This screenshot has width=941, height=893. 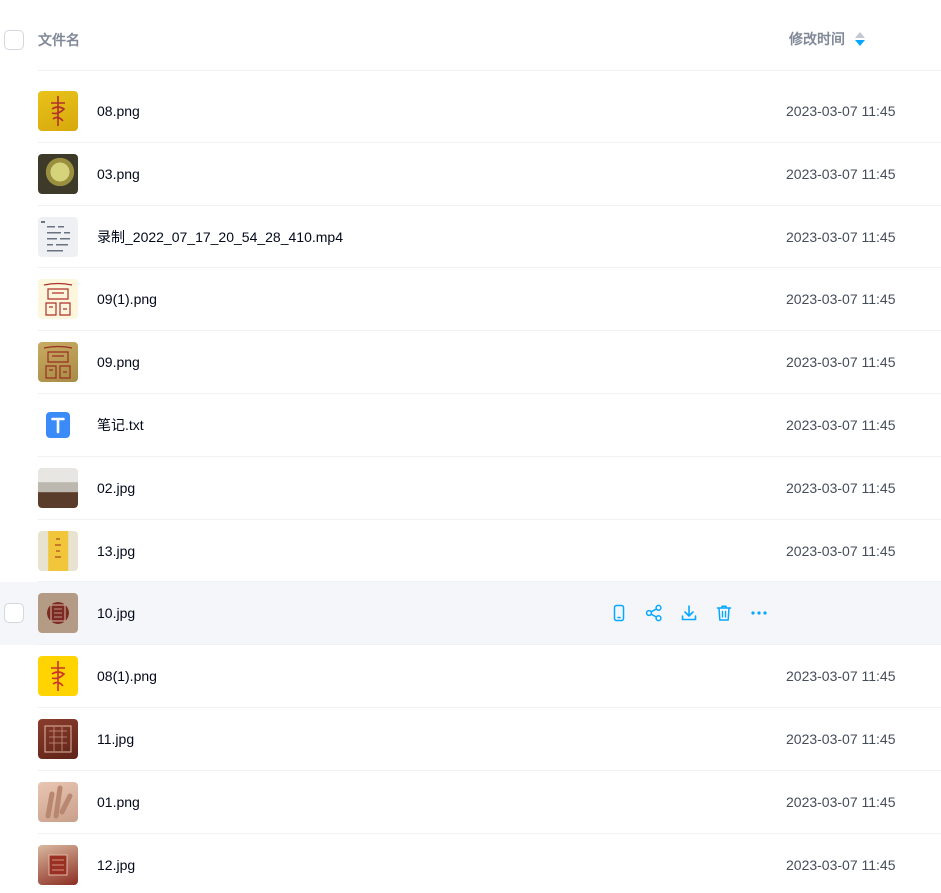 What do you see at coordinates (220, 237) in the screenshot?
I see `file-name: 录制_2022_07_17_20_54_28_410.mp4` at bounding box center [220, 237].